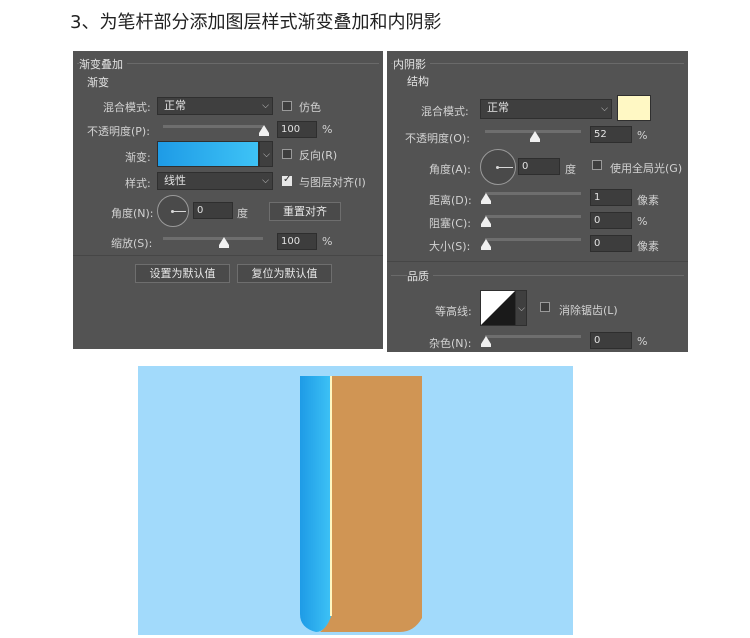  What do you see at coordinates (486, 198) in the screenshot?
I see `distance-slider-handle` at bounding box center [486, 198].